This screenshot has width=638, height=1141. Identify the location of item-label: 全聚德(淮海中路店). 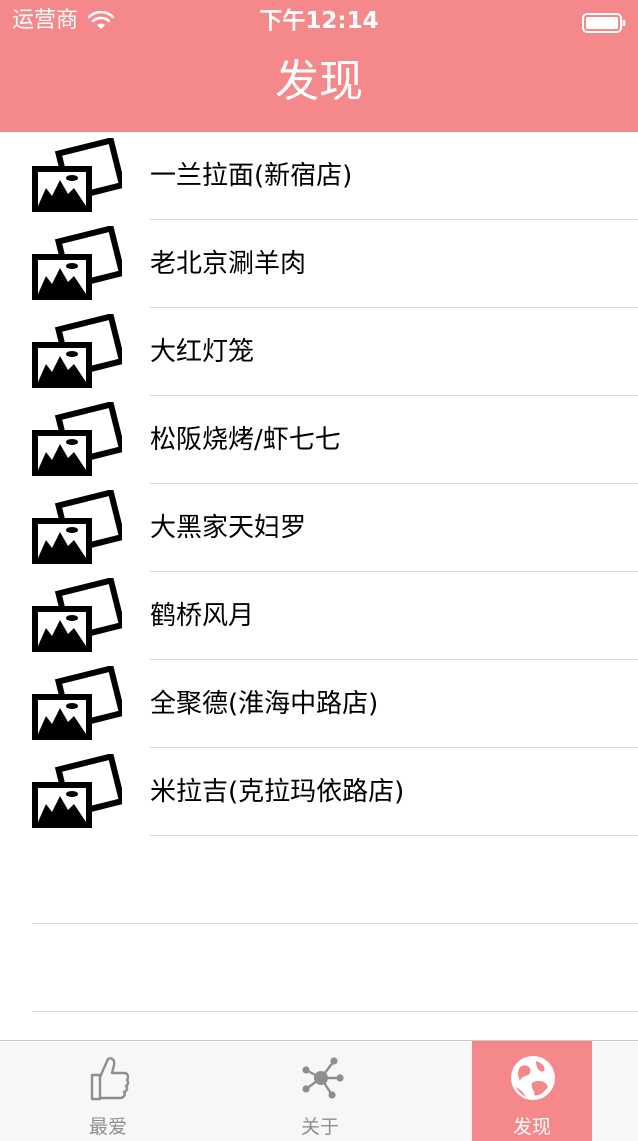
(264, 704).